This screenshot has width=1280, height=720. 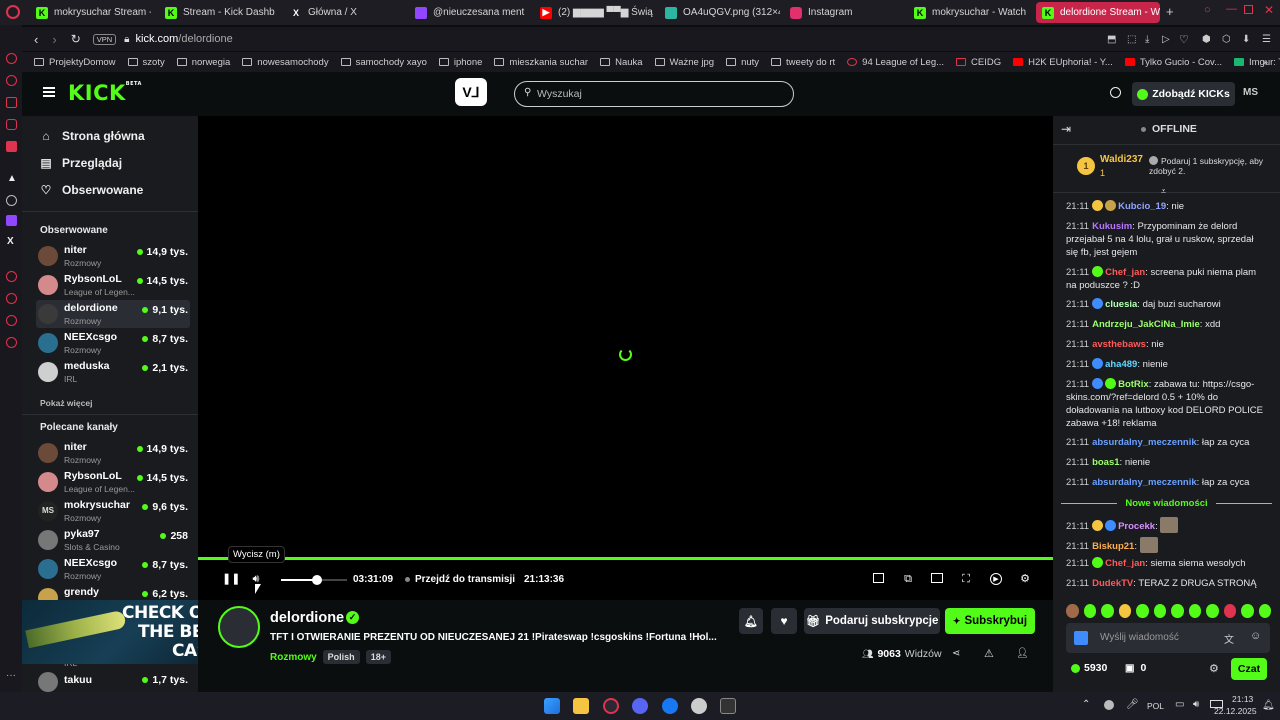 I want to click on tag-pill: Polish, so click(x=341, y=657).